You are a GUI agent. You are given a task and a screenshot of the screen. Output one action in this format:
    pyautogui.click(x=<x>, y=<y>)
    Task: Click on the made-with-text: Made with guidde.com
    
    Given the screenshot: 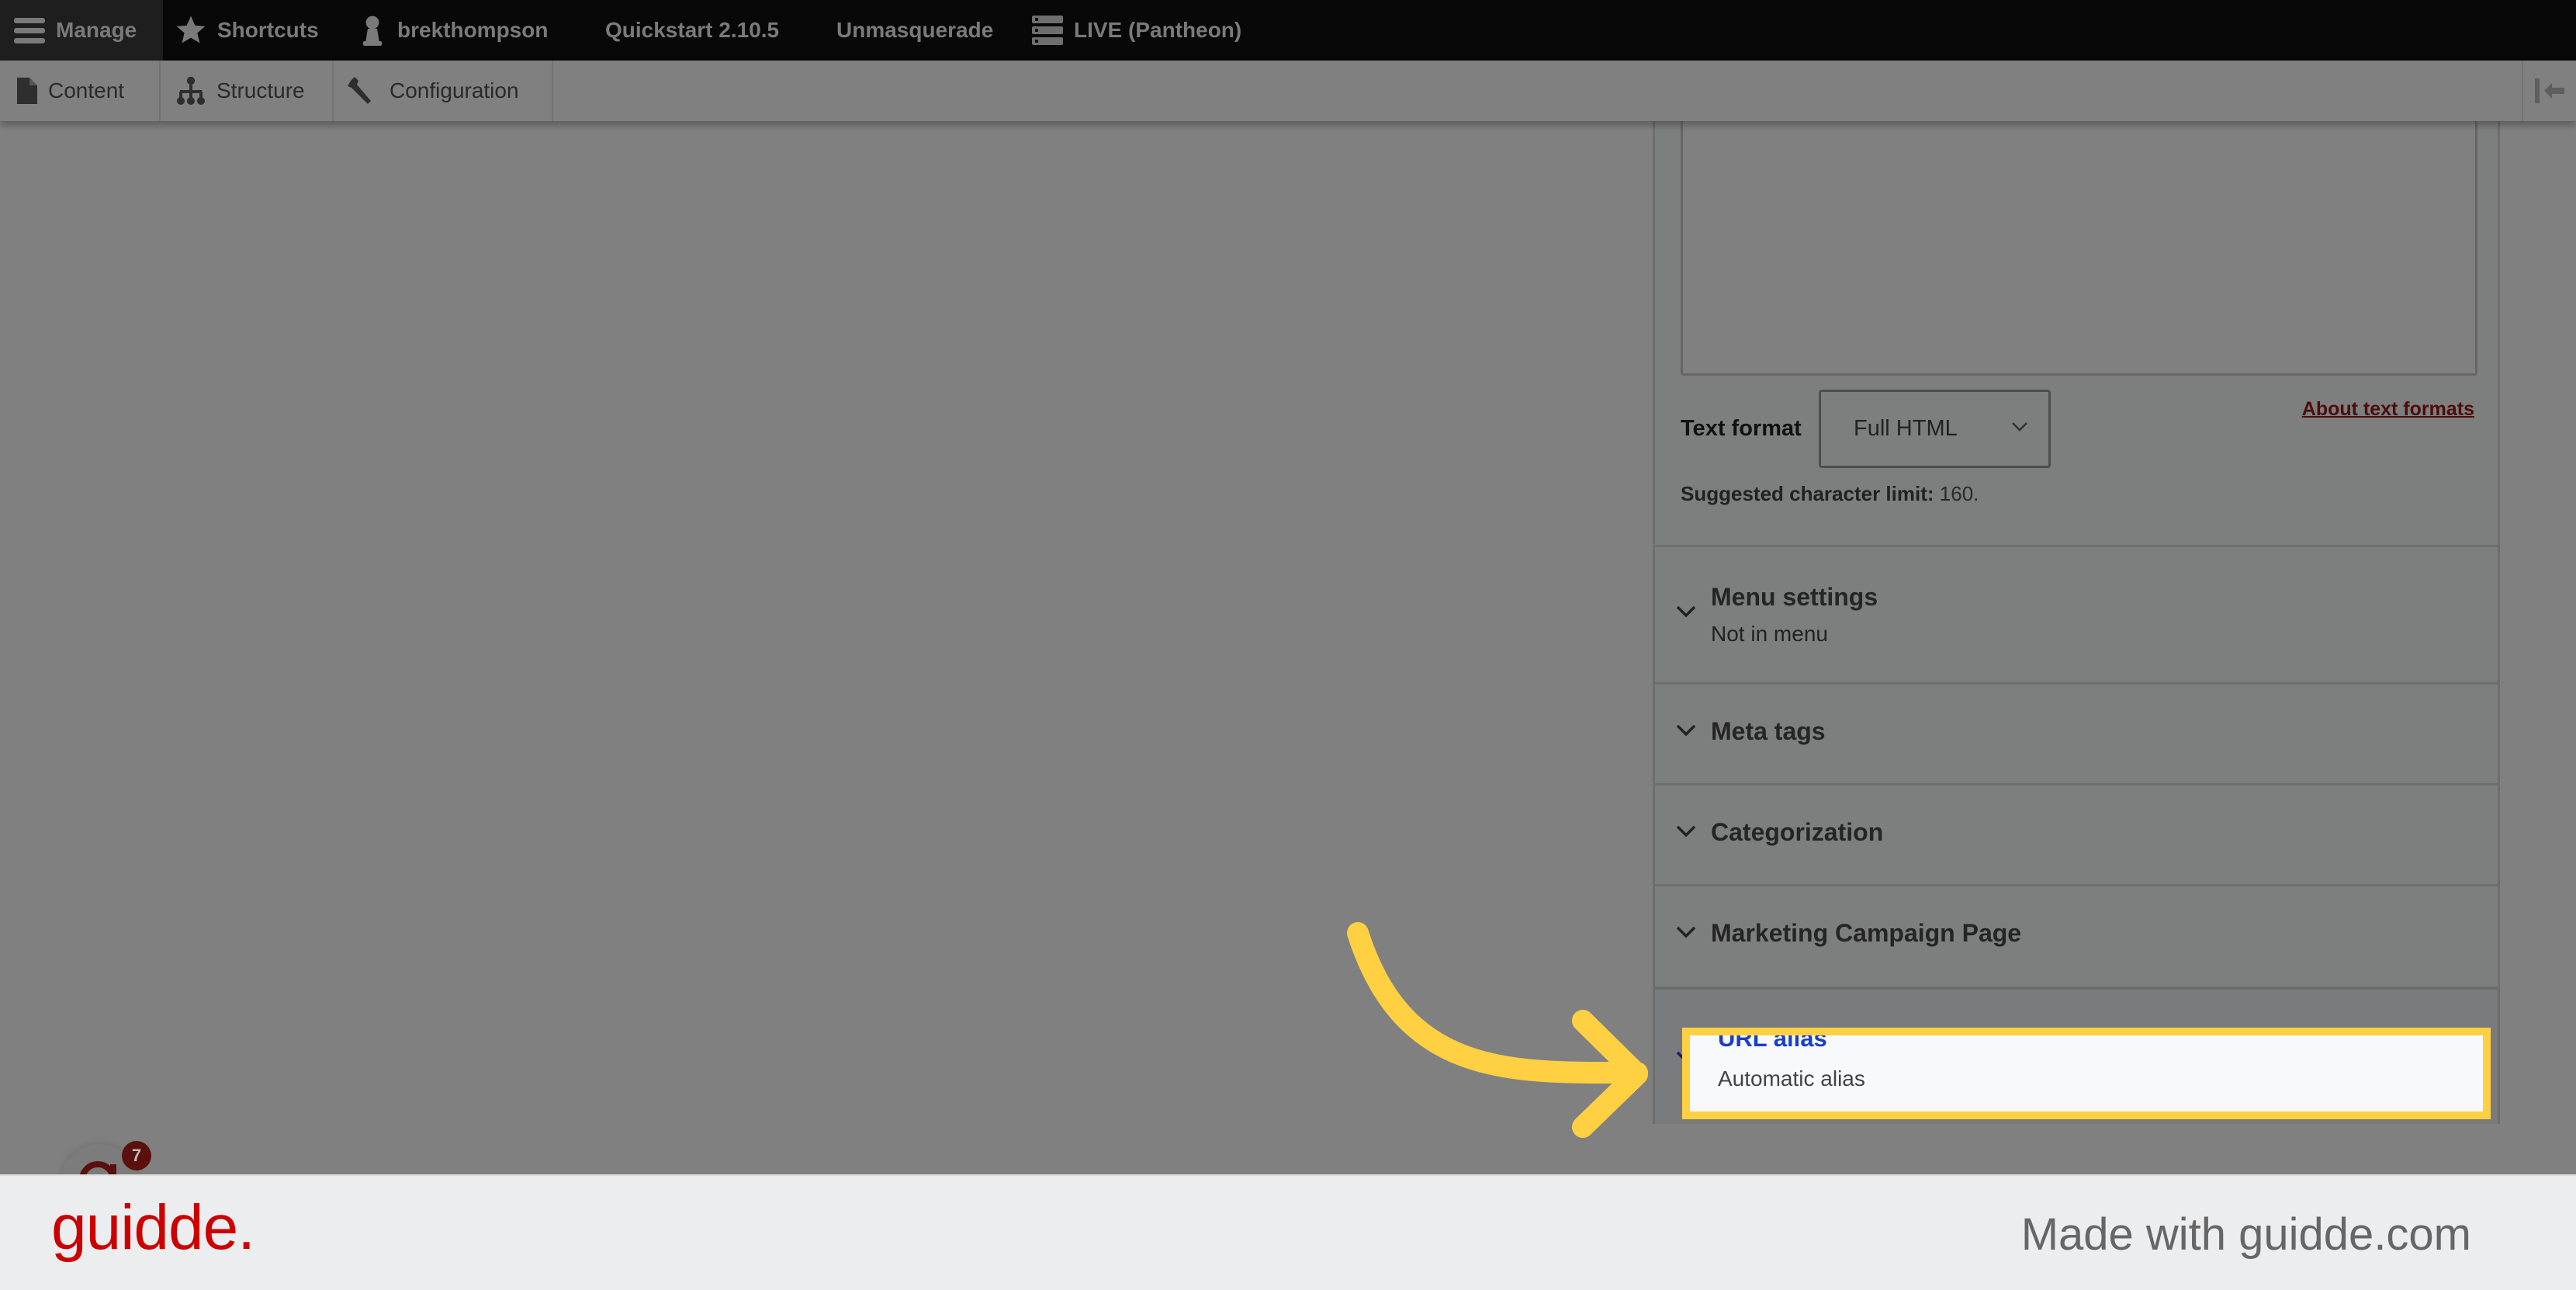 What is the action you would take?
    pyautogui.click(x=2245, y=1234)
    